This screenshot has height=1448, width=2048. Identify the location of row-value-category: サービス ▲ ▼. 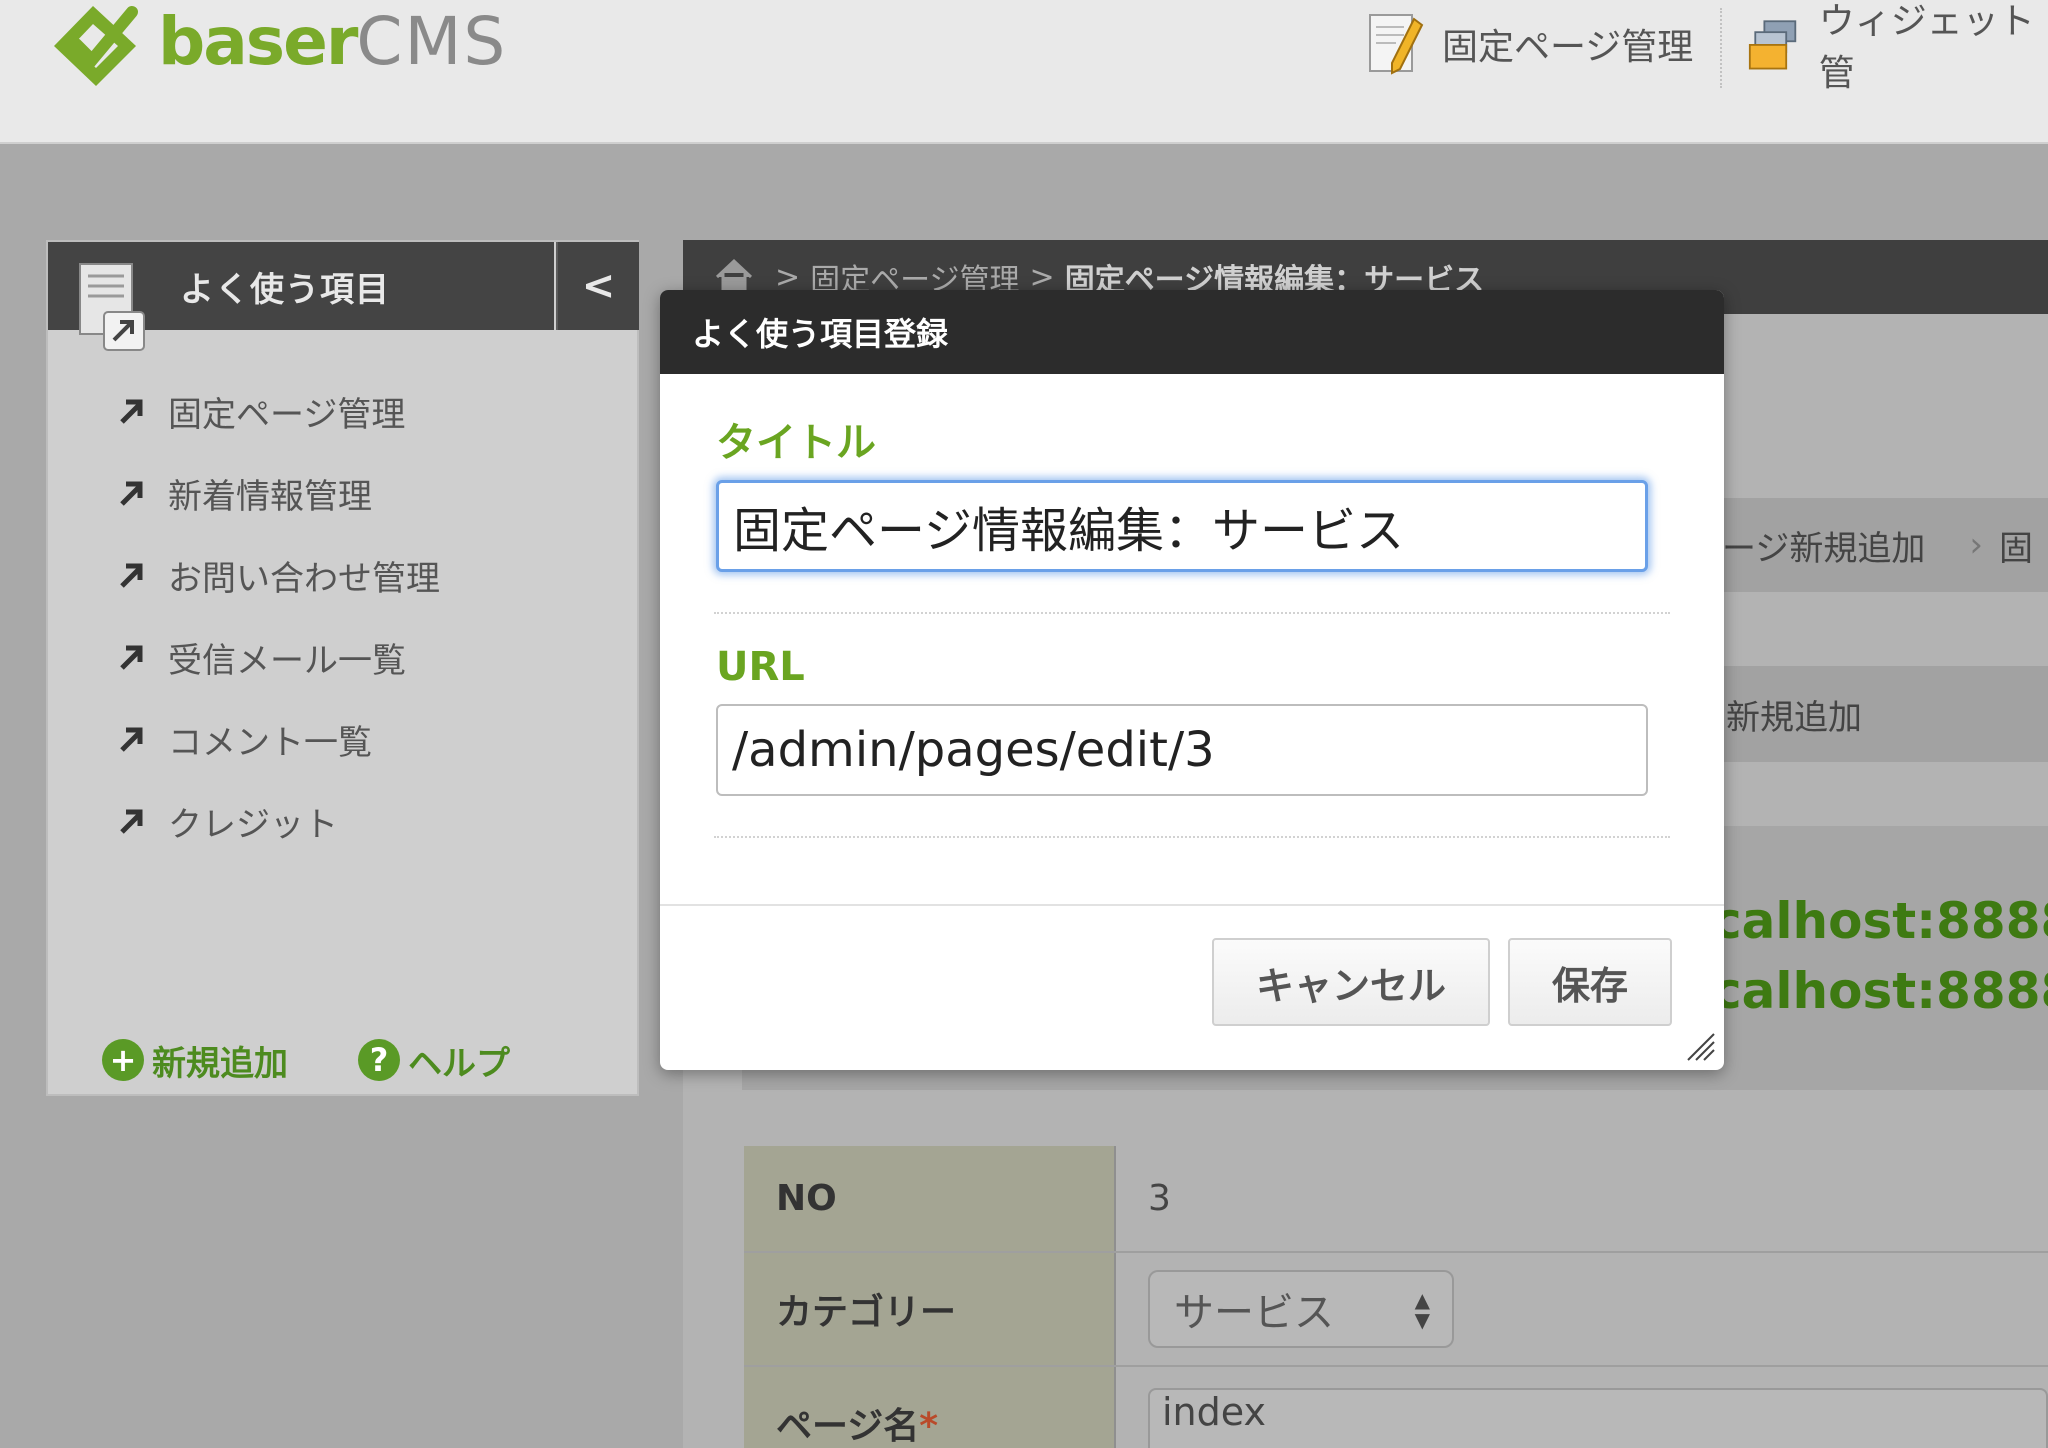
(1581, 1309).